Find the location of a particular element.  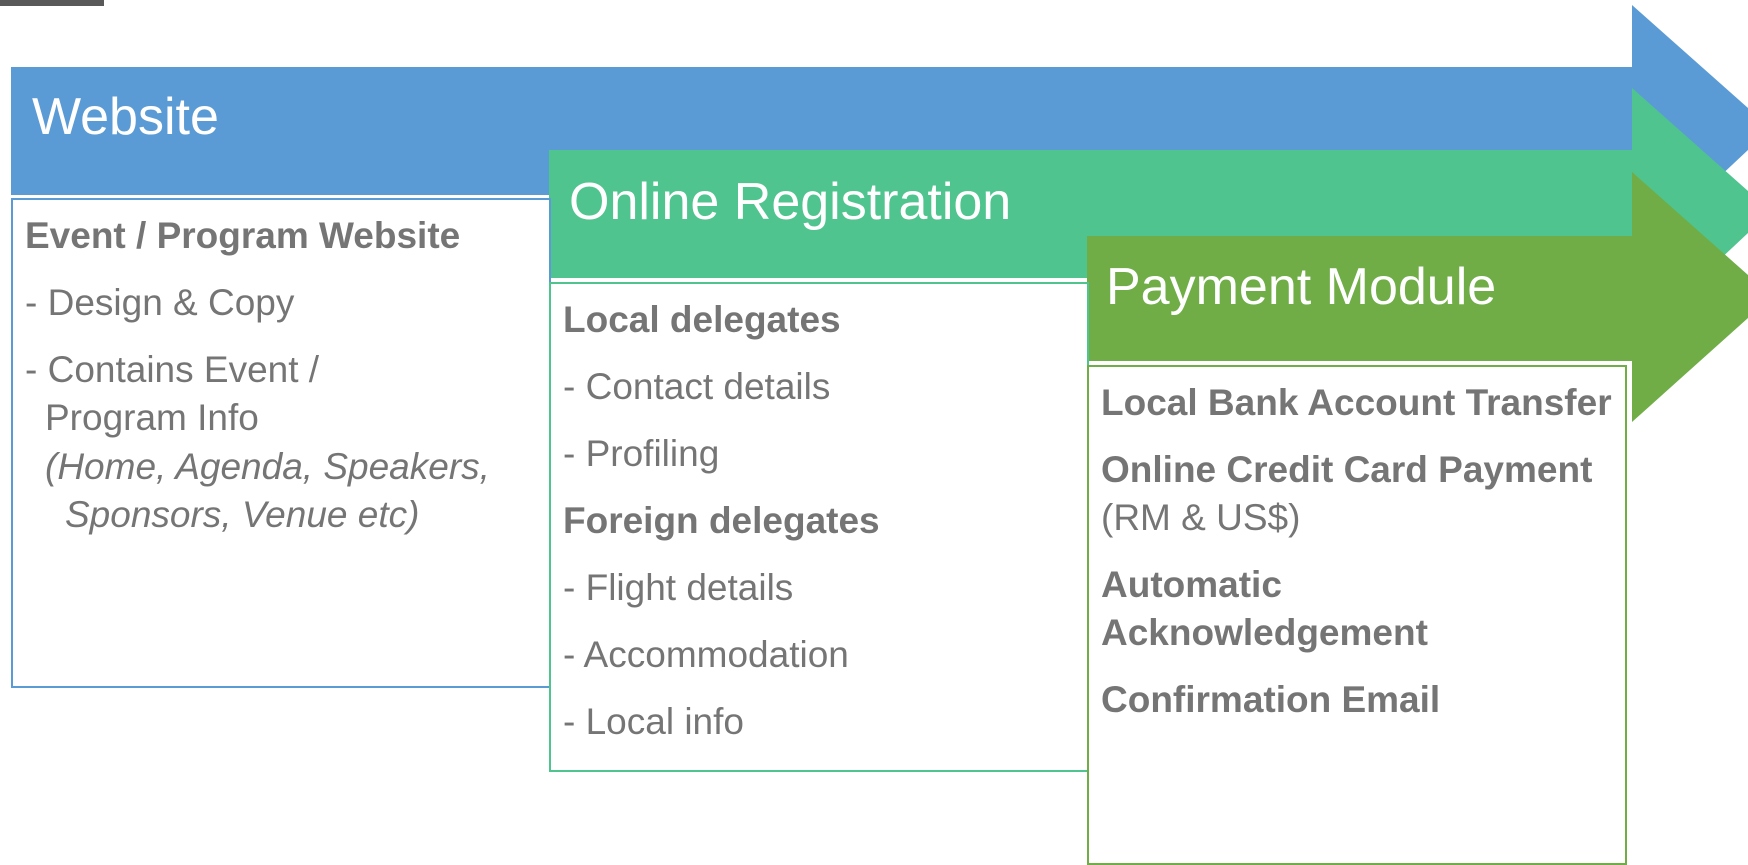

website-pages-note: (Home, Agenda, Speakers, is located at coordinates (267, 466).